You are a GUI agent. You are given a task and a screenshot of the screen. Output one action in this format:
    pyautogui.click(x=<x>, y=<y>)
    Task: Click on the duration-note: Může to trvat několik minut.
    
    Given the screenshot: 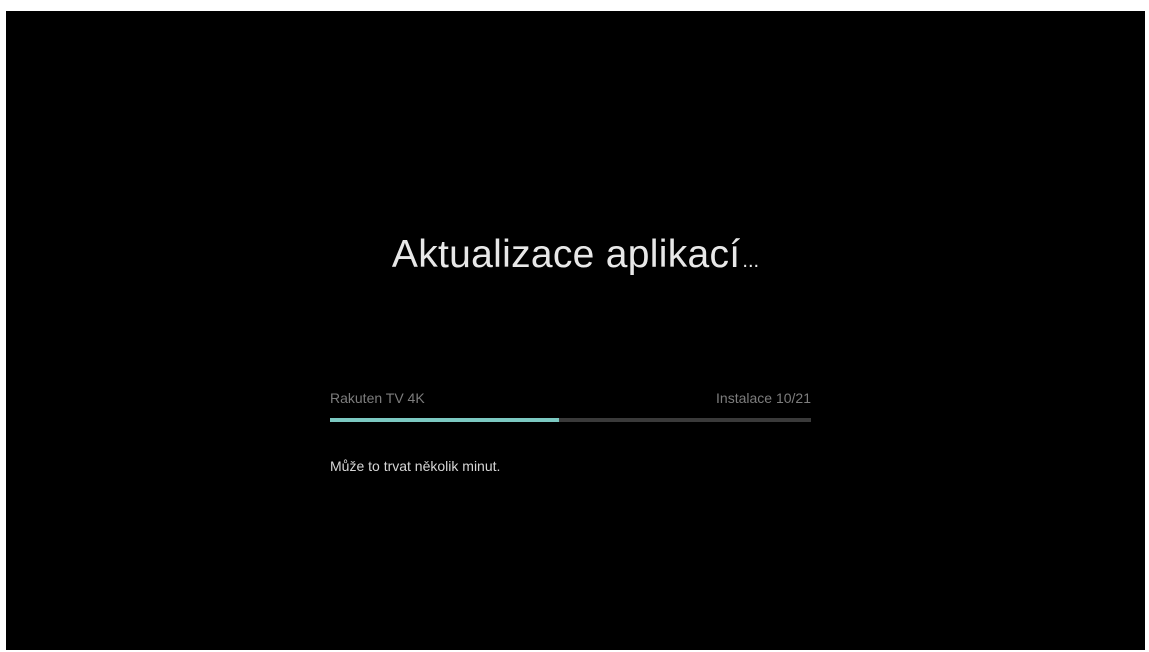 What is the action you would take?
    pyautogui.click(x=415, y=466)
    